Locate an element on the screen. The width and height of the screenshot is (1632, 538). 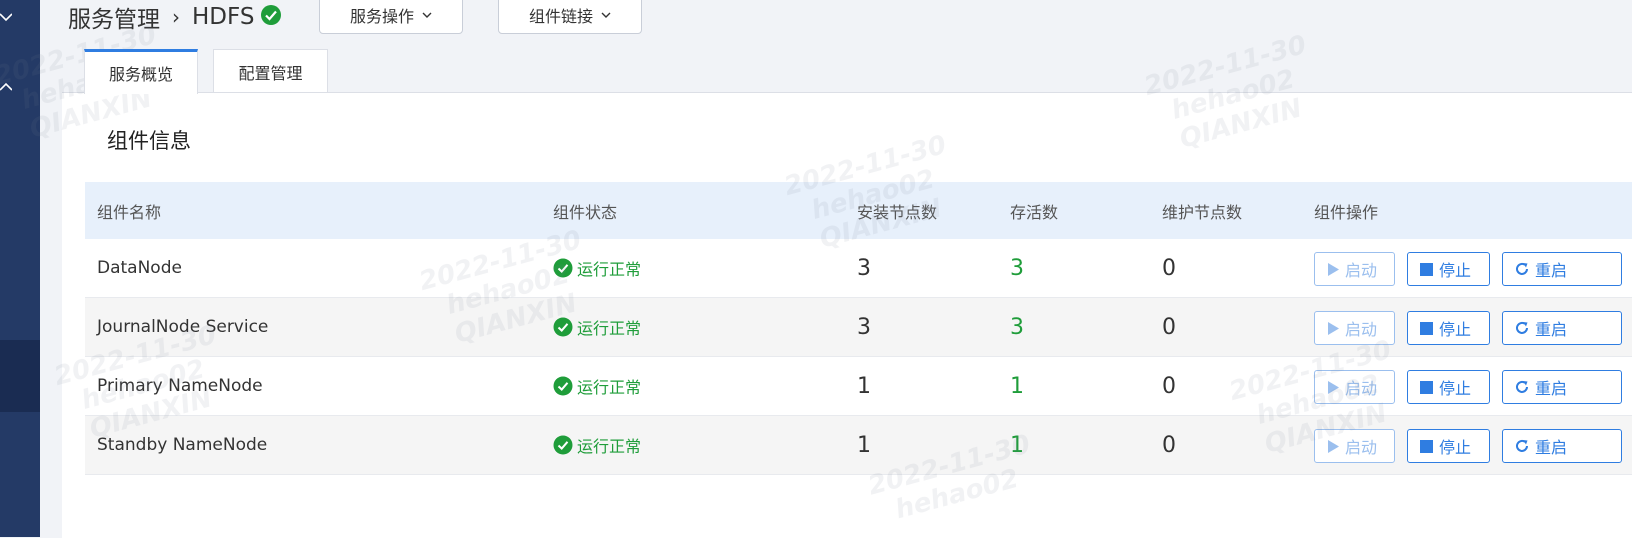
tab-config-management: 配置管理 is located at coordinates (270, 71).